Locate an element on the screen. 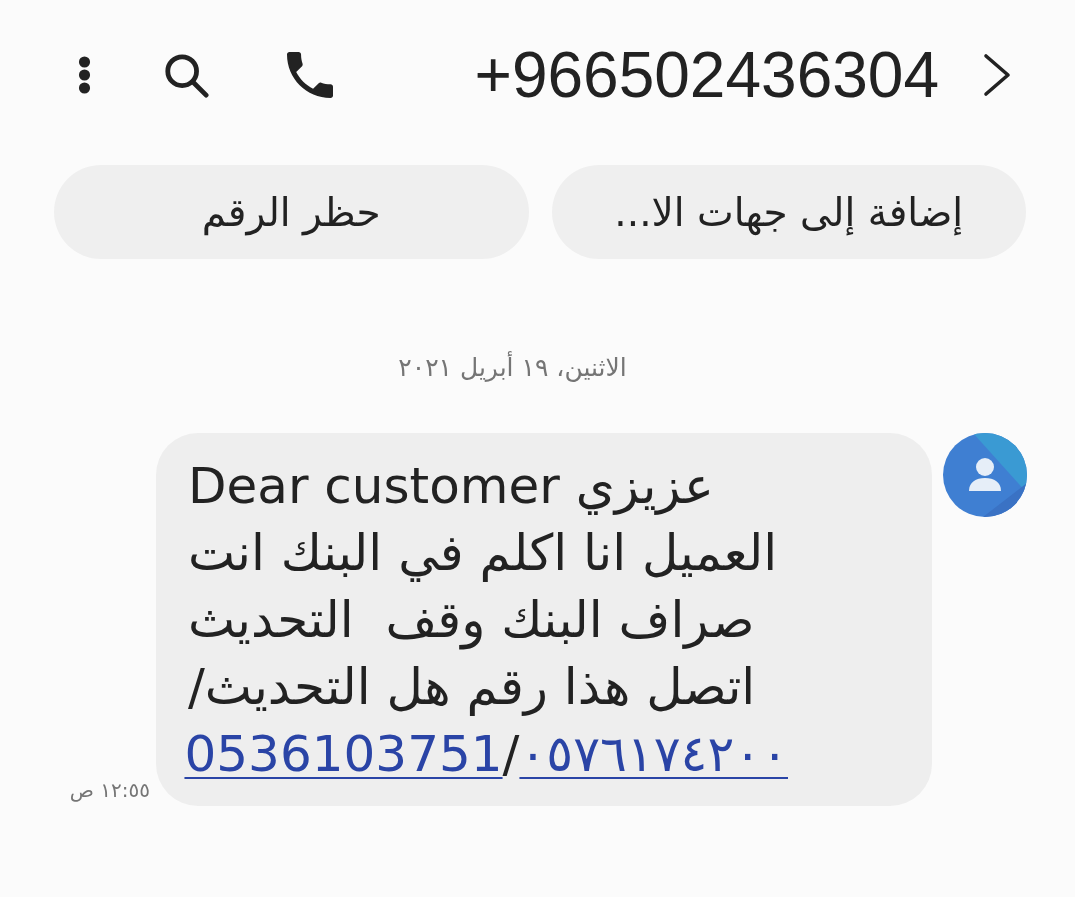  message-time: ١٢:٥٥ ص is located at coordinates (109, 790).